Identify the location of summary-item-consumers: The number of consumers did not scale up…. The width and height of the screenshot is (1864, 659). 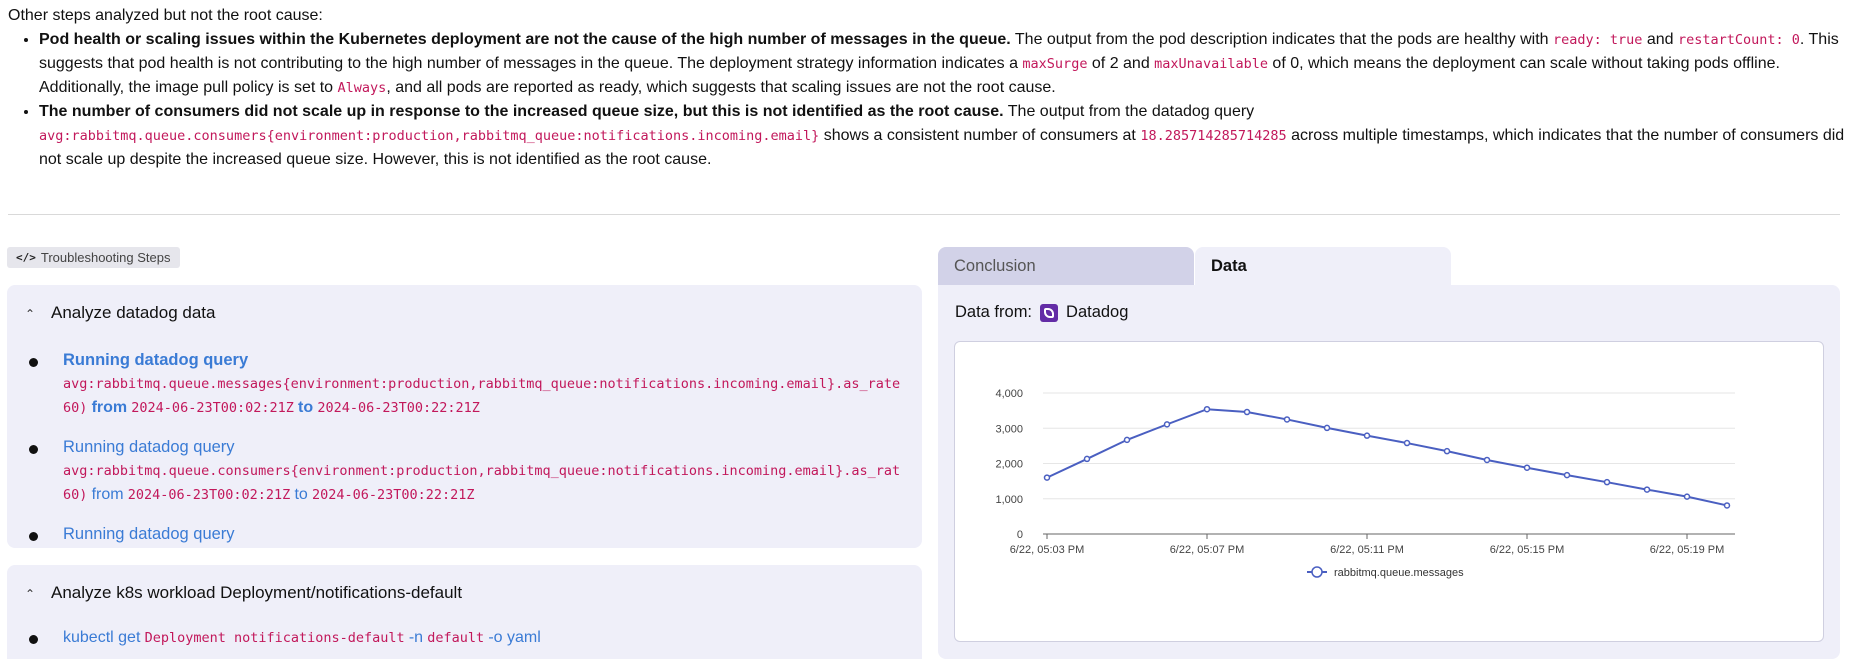
(943, 136).